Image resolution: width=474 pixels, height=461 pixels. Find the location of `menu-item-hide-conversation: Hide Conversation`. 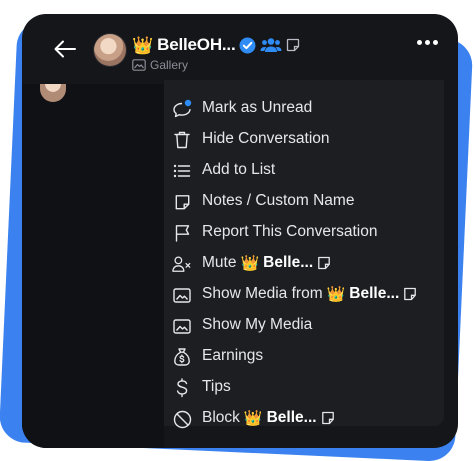

menu-item-hide-conversation: Hide Conversation is located at coordinates (304, 140).